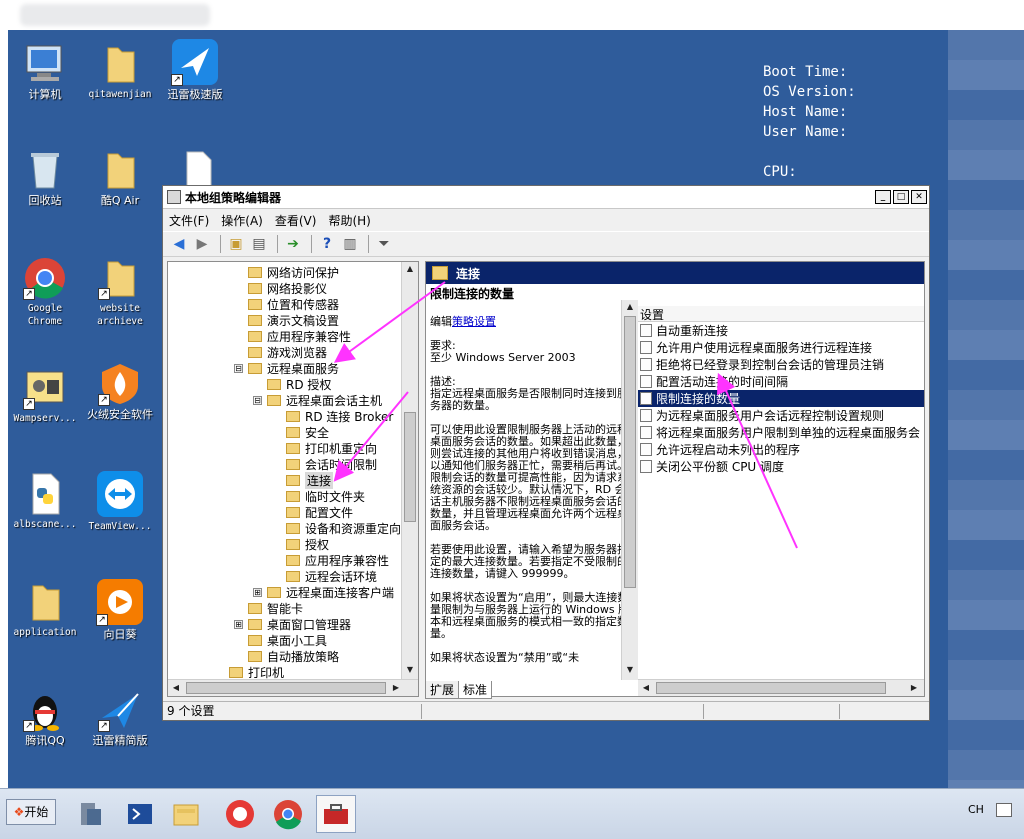  What do you see at coordinates (90, 814) in the screenshot?
I see `taskbar-server-manager` at bounding box center [90, 814].